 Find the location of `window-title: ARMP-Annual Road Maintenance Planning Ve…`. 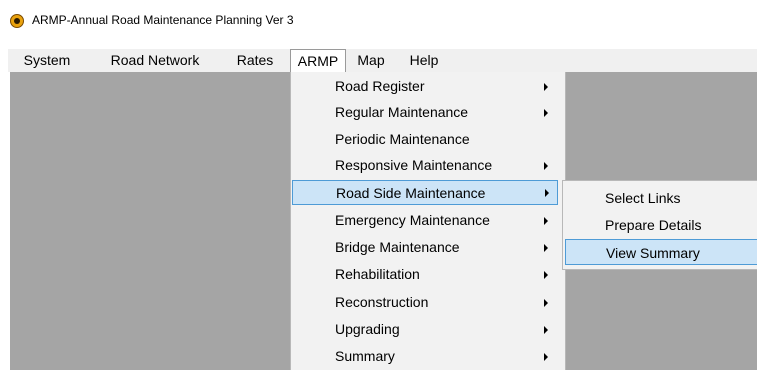

window-title: ARMP-Annual Road Maintenance Planning Ve… is located at coordinates (163, 20).